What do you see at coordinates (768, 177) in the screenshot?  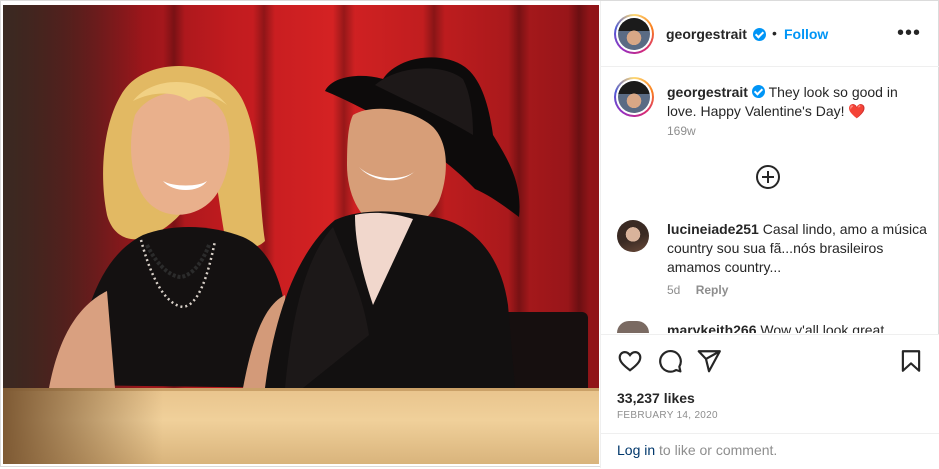 I see `load-more-comments-icon` at bounding box center [768, 177].